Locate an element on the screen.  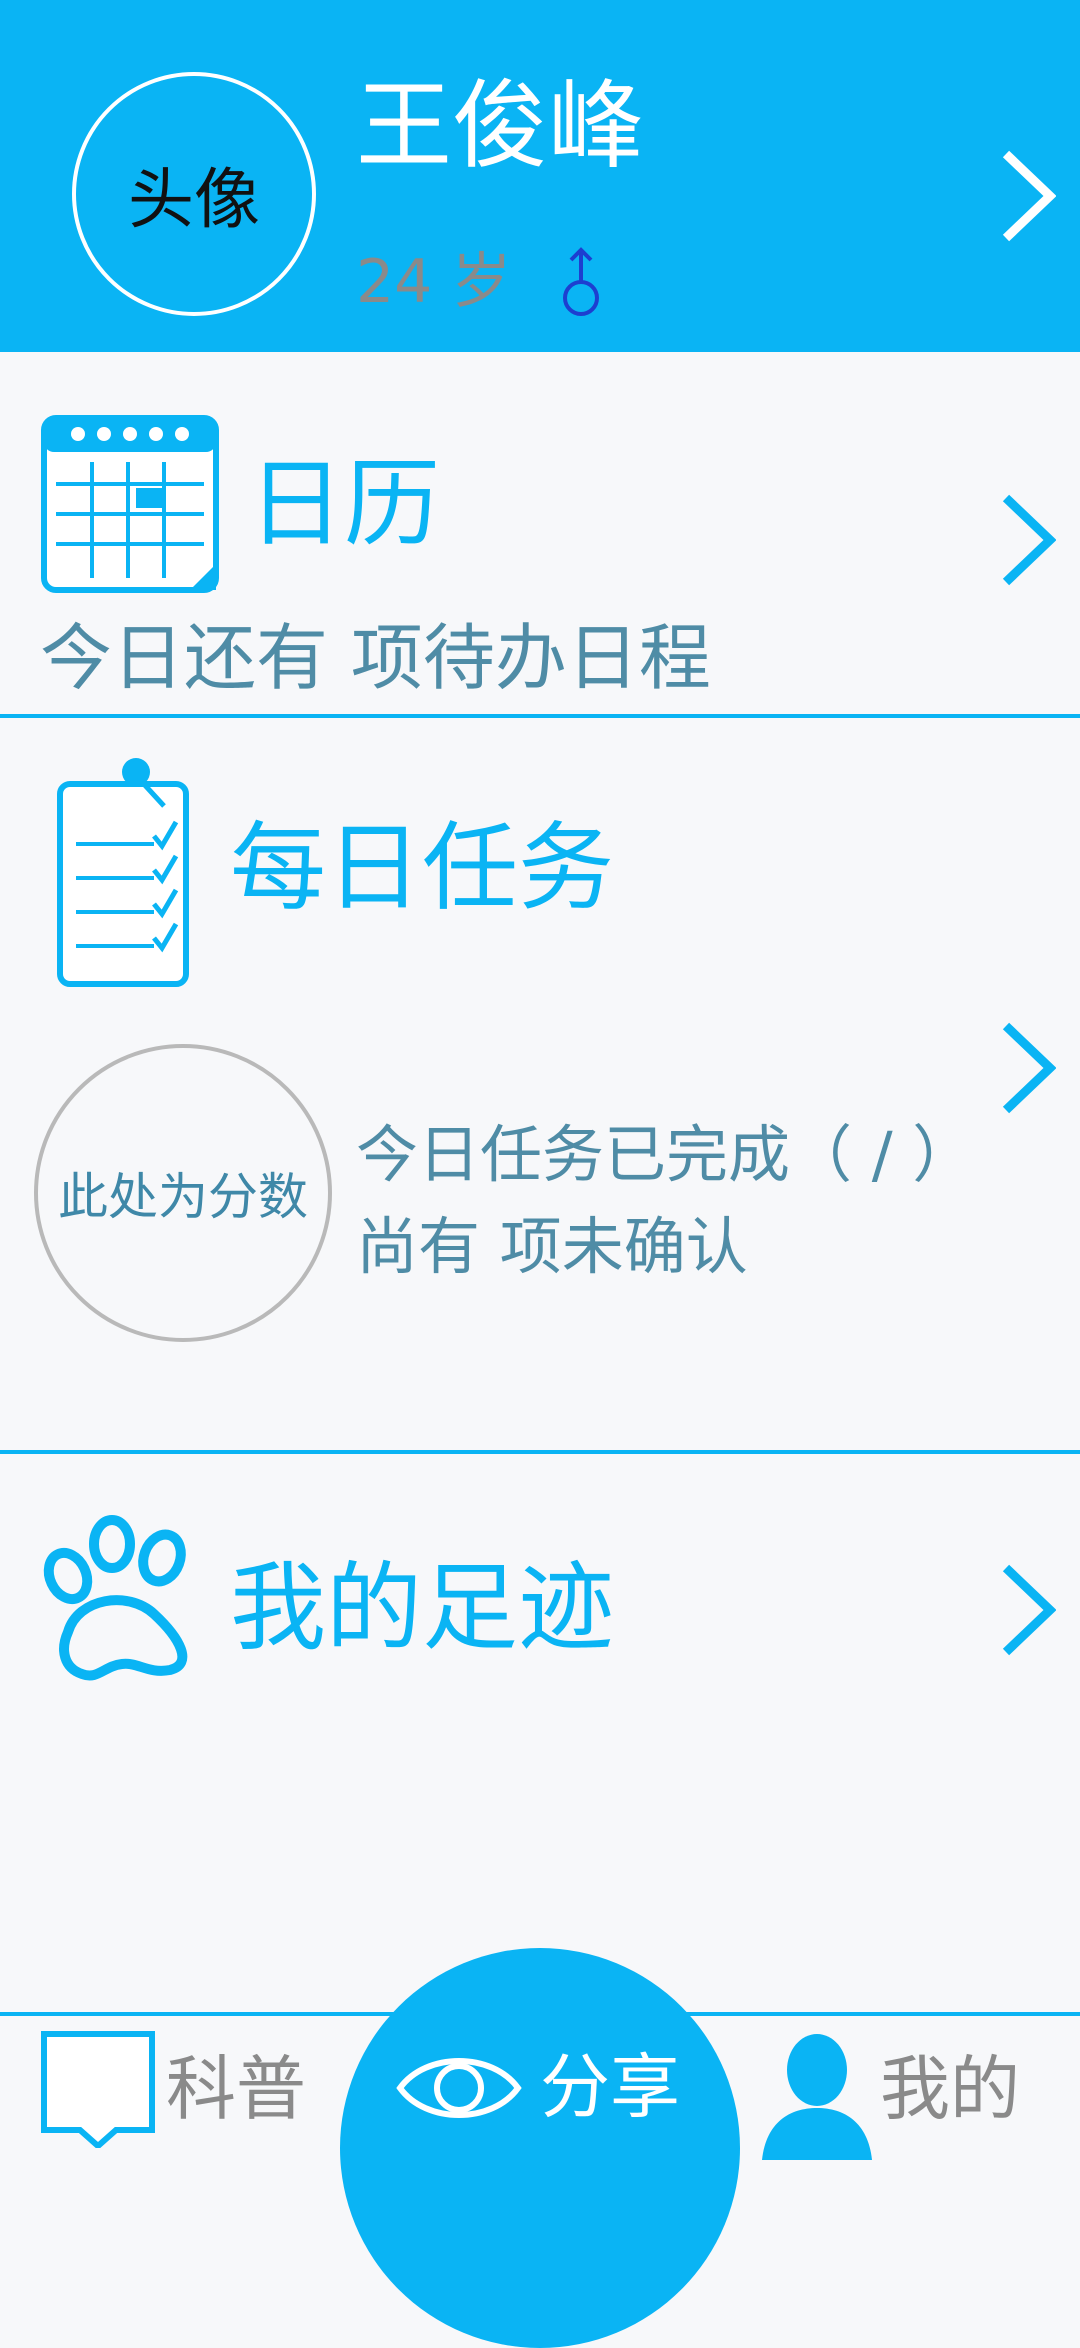
paw-icon is located at coordinates (115, 1598).